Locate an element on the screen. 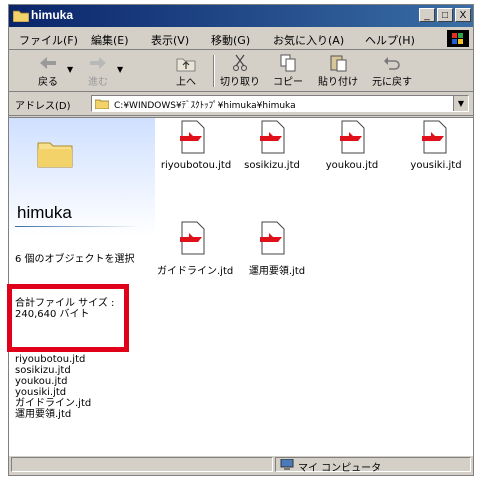  forward-label: 進む is located at coordinates (98, 82).